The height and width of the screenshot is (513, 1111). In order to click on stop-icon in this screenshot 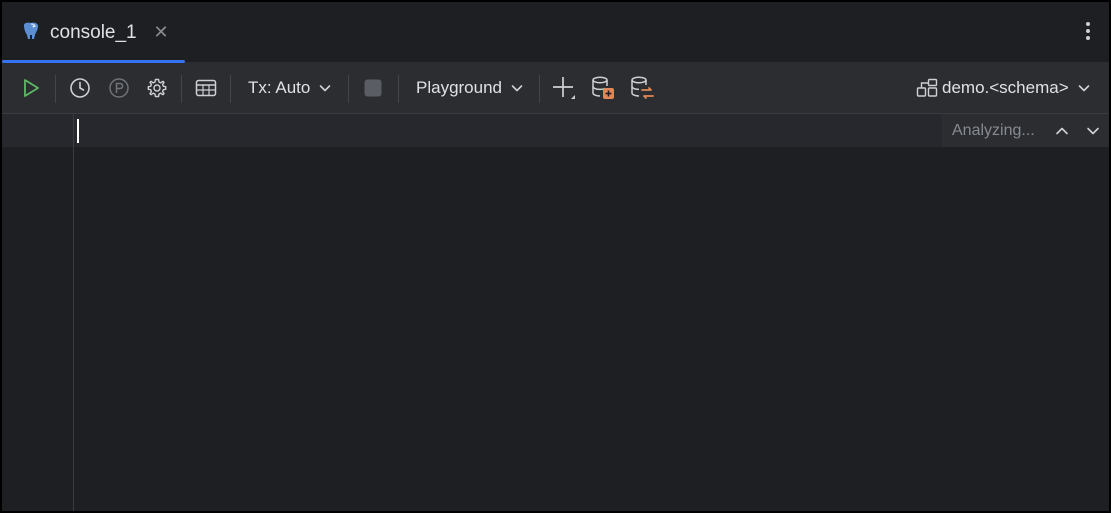, I will do `click(373, 88)`.